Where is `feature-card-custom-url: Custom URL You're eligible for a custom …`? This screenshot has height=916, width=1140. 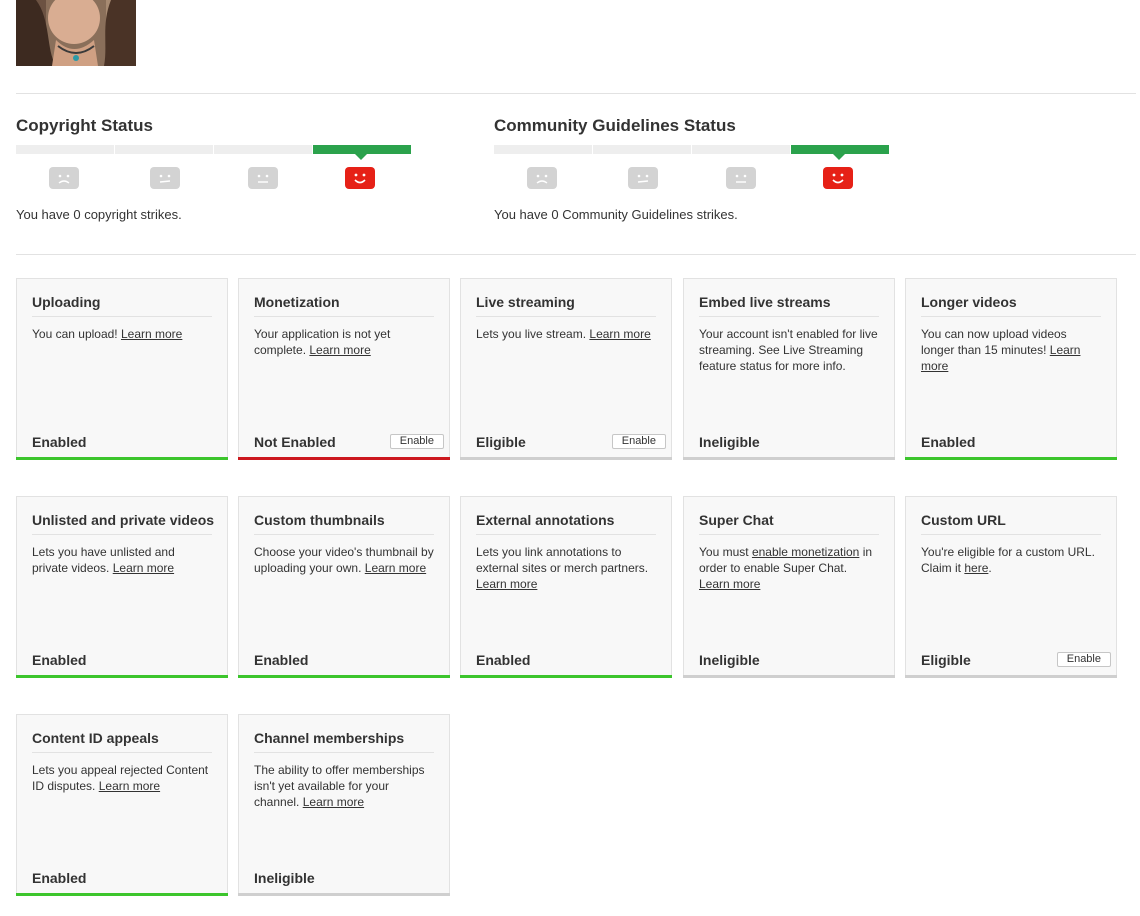
feature-card-custom-url: Custom URL You're eligible for a custom … is located at coordinates (1011, 587).